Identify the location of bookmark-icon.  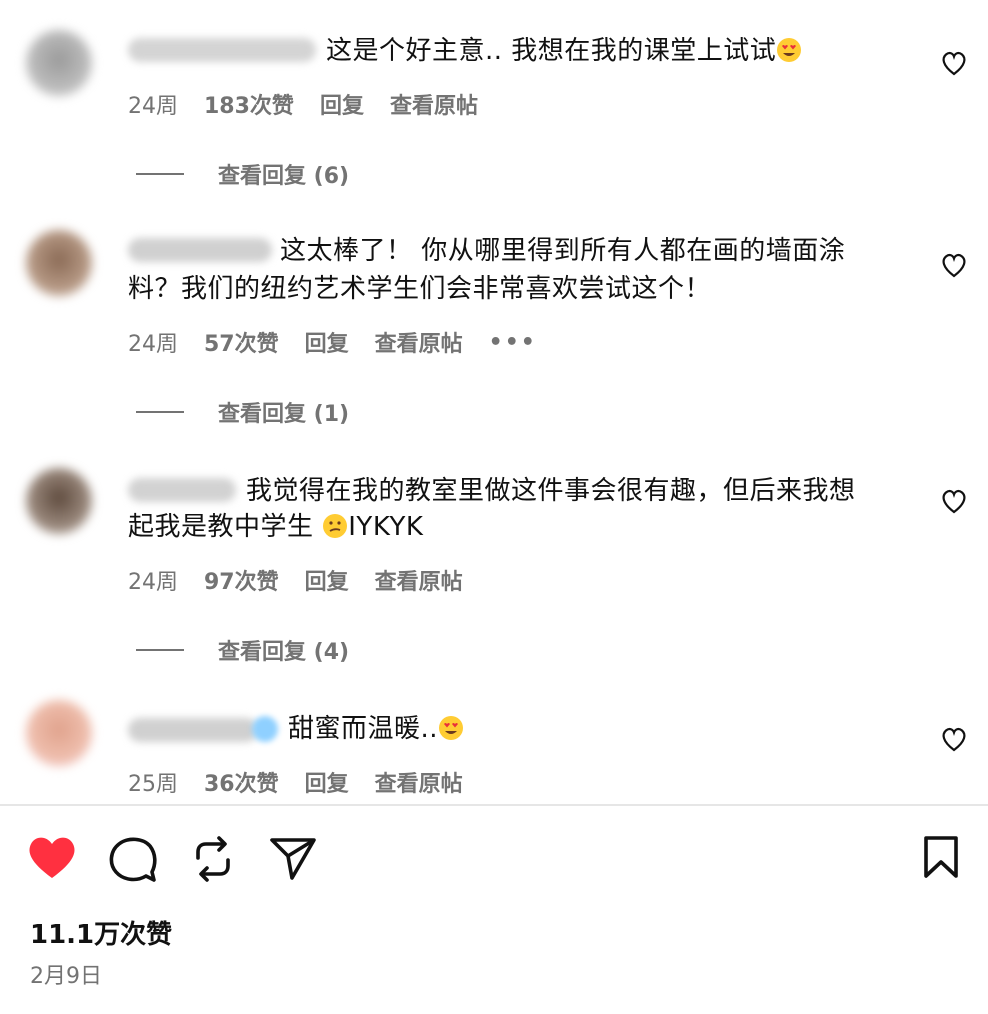
(941, 857).